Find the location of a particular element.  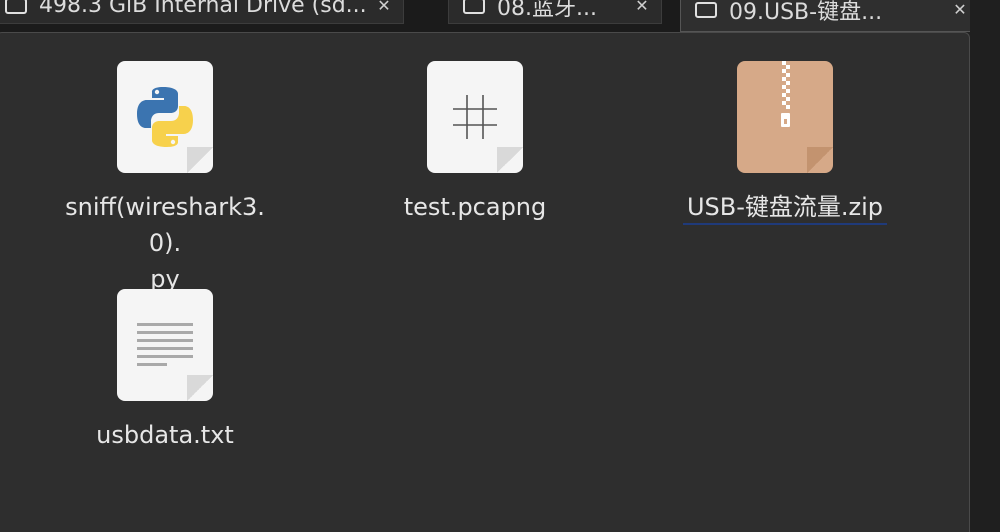

file-name: test.pcapng is located at coordinates (475, 207).